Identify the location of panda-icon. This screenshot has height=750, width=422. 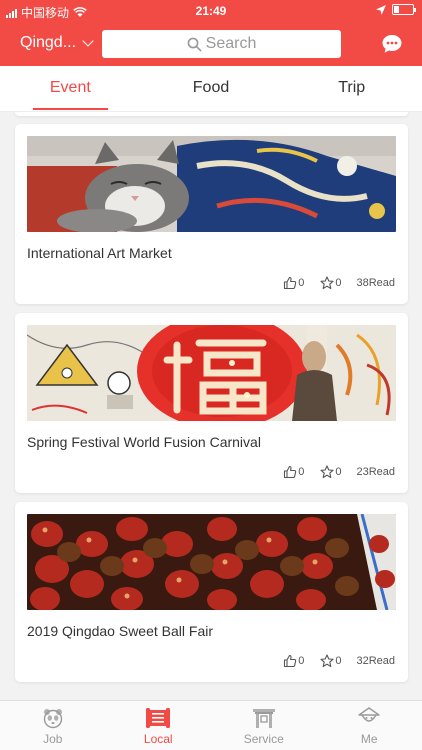
(52, 719).